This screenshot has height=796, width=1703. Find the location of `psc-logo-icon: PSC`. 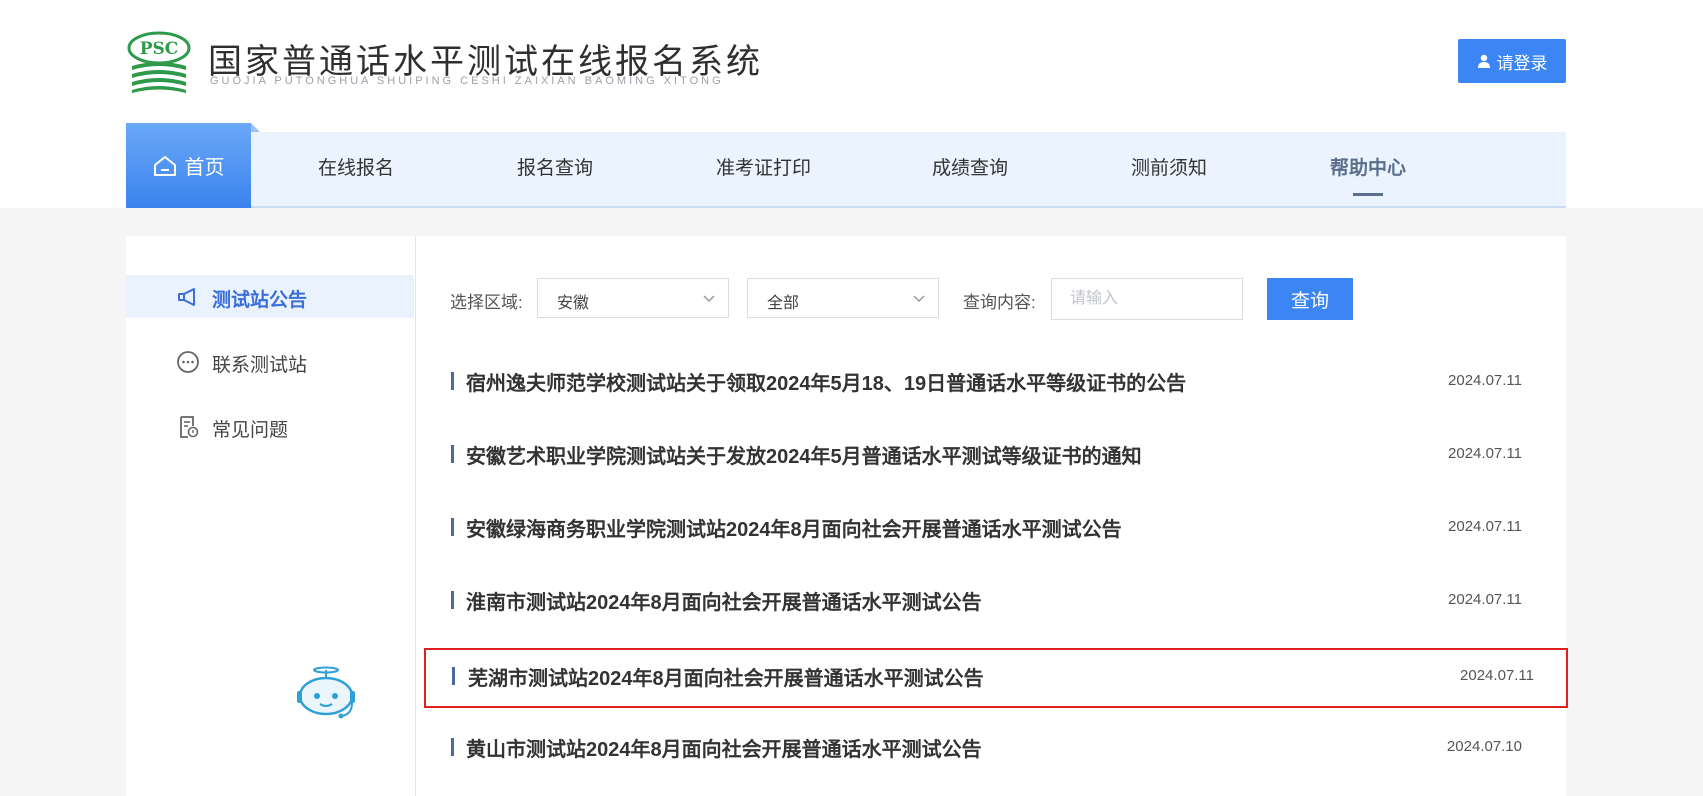

psc-logo-icon: PSC is located at coordinates (159, 62).